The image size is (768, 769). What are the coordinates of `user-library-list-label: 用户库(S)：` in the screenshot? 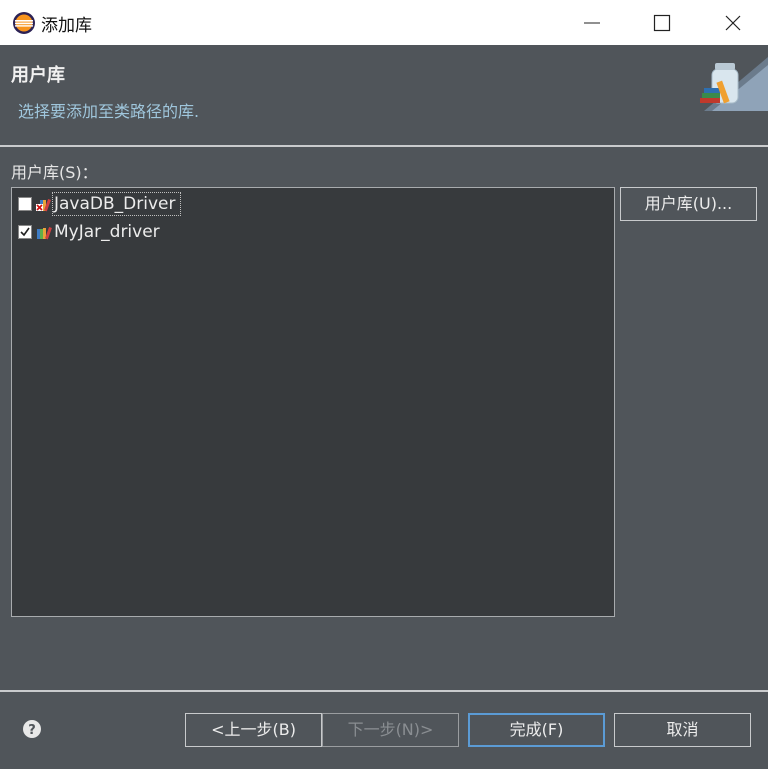 It's located at (54, 172).